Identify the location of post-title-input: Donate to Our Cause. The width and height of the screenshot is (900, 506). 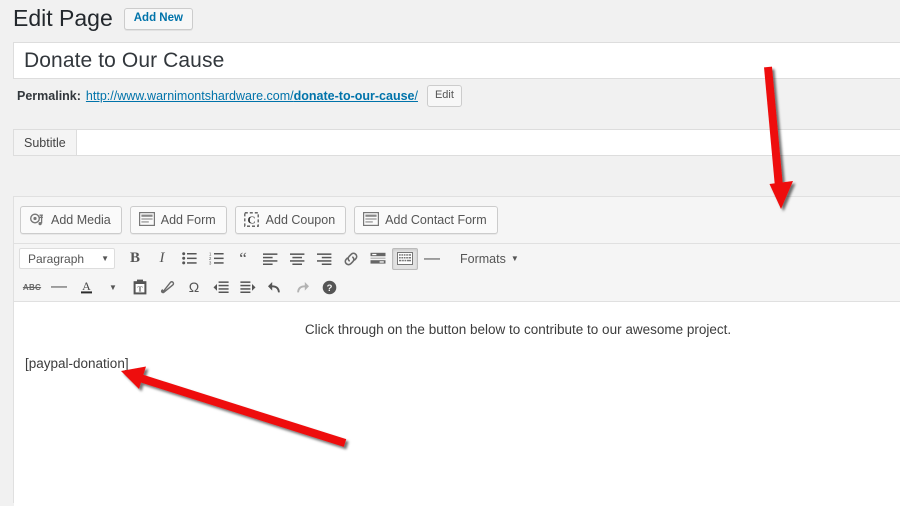
(456, 60).